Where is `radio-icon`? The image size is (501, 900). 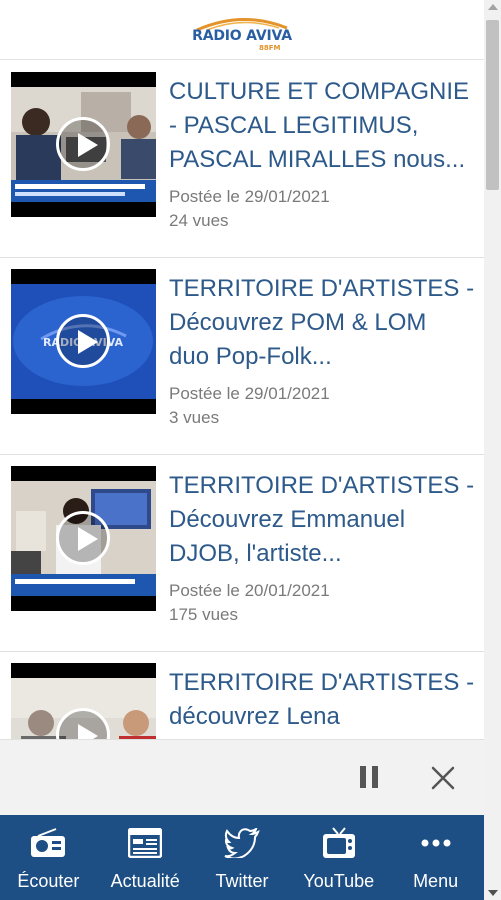
radio-icon is located at coordinates (48, 843).